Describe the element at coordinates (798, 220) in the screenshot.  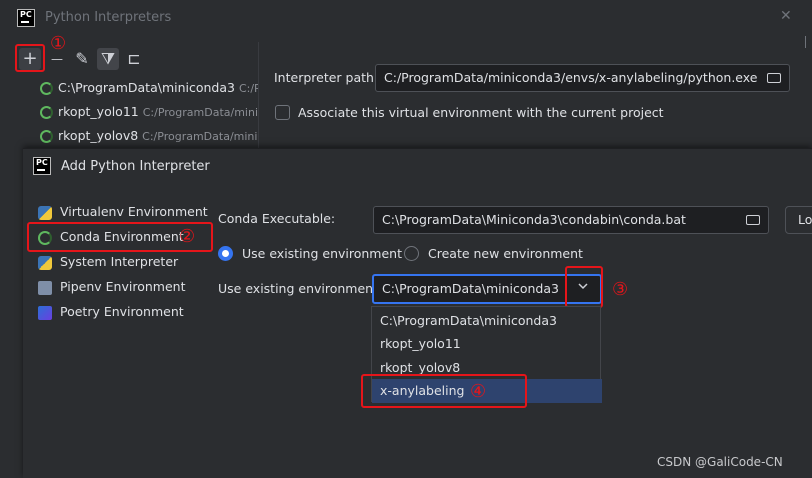
I see `load-button: Lo` at that location.